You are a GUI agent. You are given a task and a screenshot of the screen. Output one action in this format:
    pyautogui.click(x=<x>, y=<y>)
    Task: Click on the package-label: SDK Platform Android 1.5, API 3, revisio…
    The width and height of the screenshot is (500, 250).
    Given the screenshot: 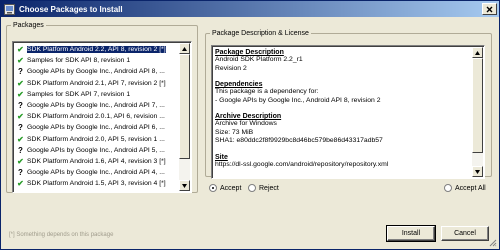 What is the action you would take?
    pyautogui.click(x=96, y=184)
    